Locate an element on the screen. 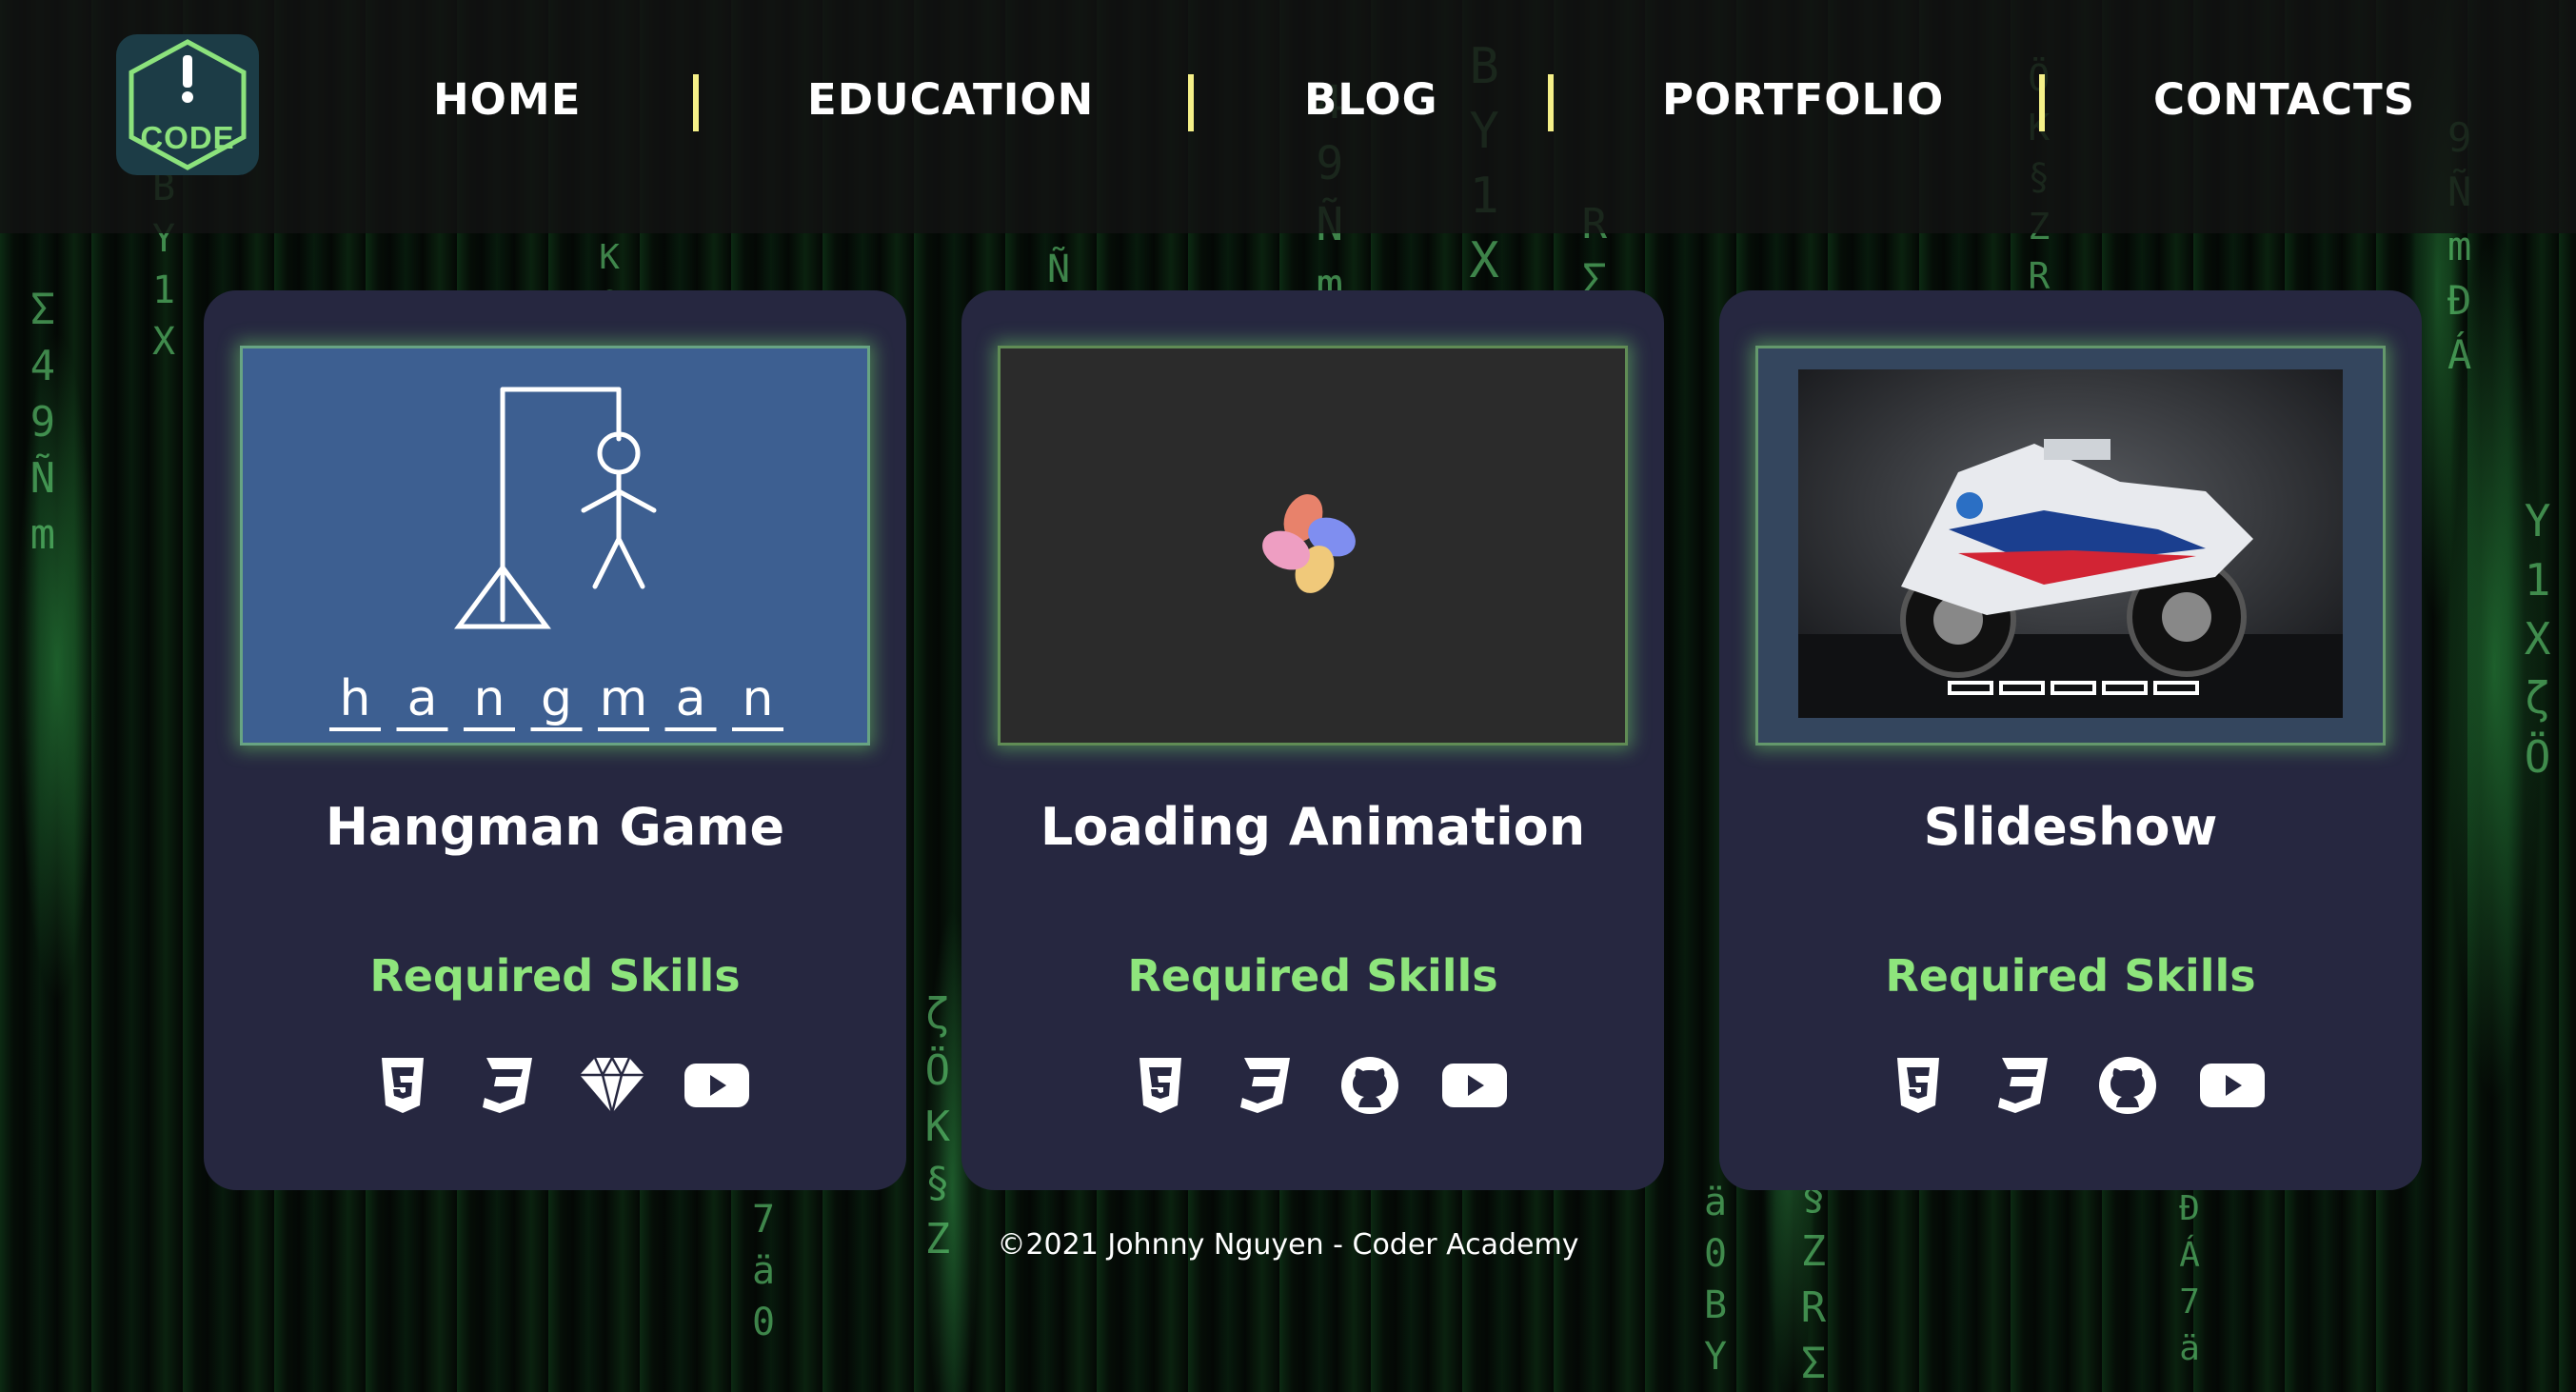 The height and width of the screenshot is (1392, 2576). nav-portfolio: PORTFOLIO is located at coordinates (1803, 99).